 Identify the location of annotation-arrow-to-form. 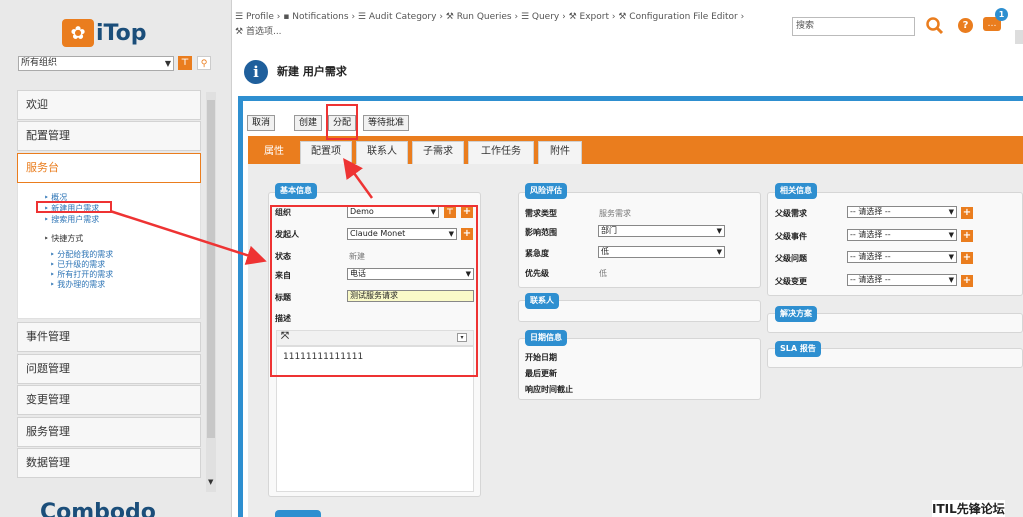
(188, 237).